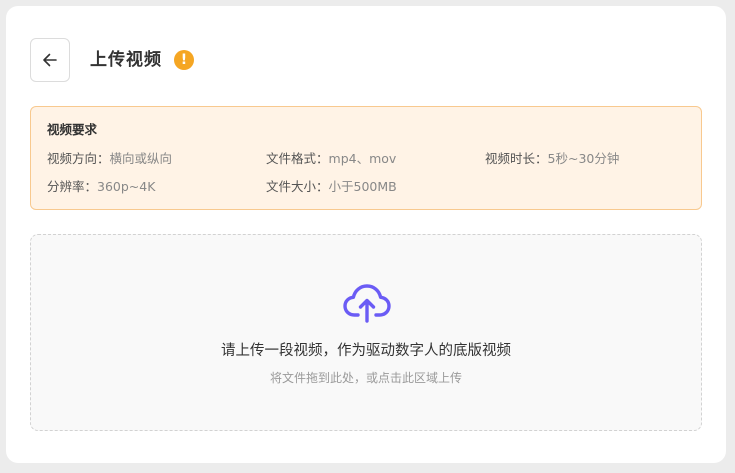 This screenshot has height=473, width=735. Describe the element at coordinates (362, 158) in the screenshot. I see `requirement-value: mp4、mov` at that location.